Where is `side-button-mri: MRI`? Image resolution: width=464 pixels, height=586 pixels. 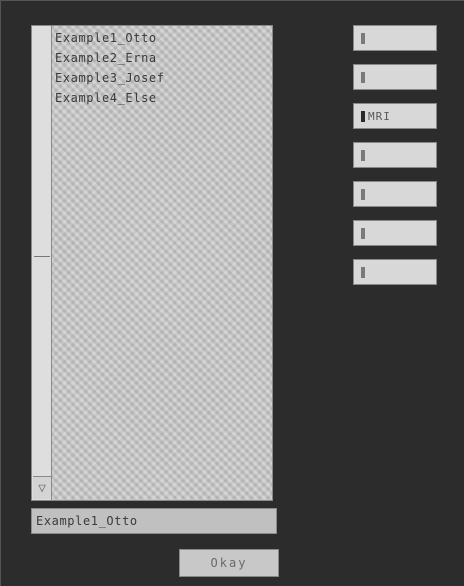
side-button-mri: MRI is located at coordinates (395, 116).